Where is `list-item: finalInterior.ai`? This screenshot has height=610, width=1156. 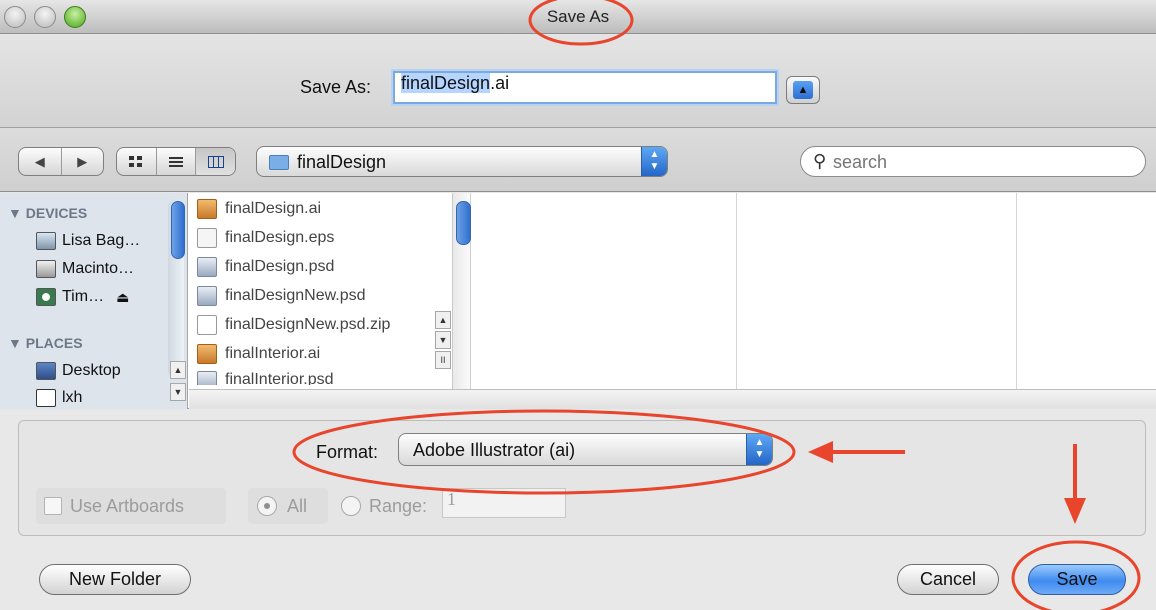 list-item: finalInterior.ai is located at coordinates (258, 354).